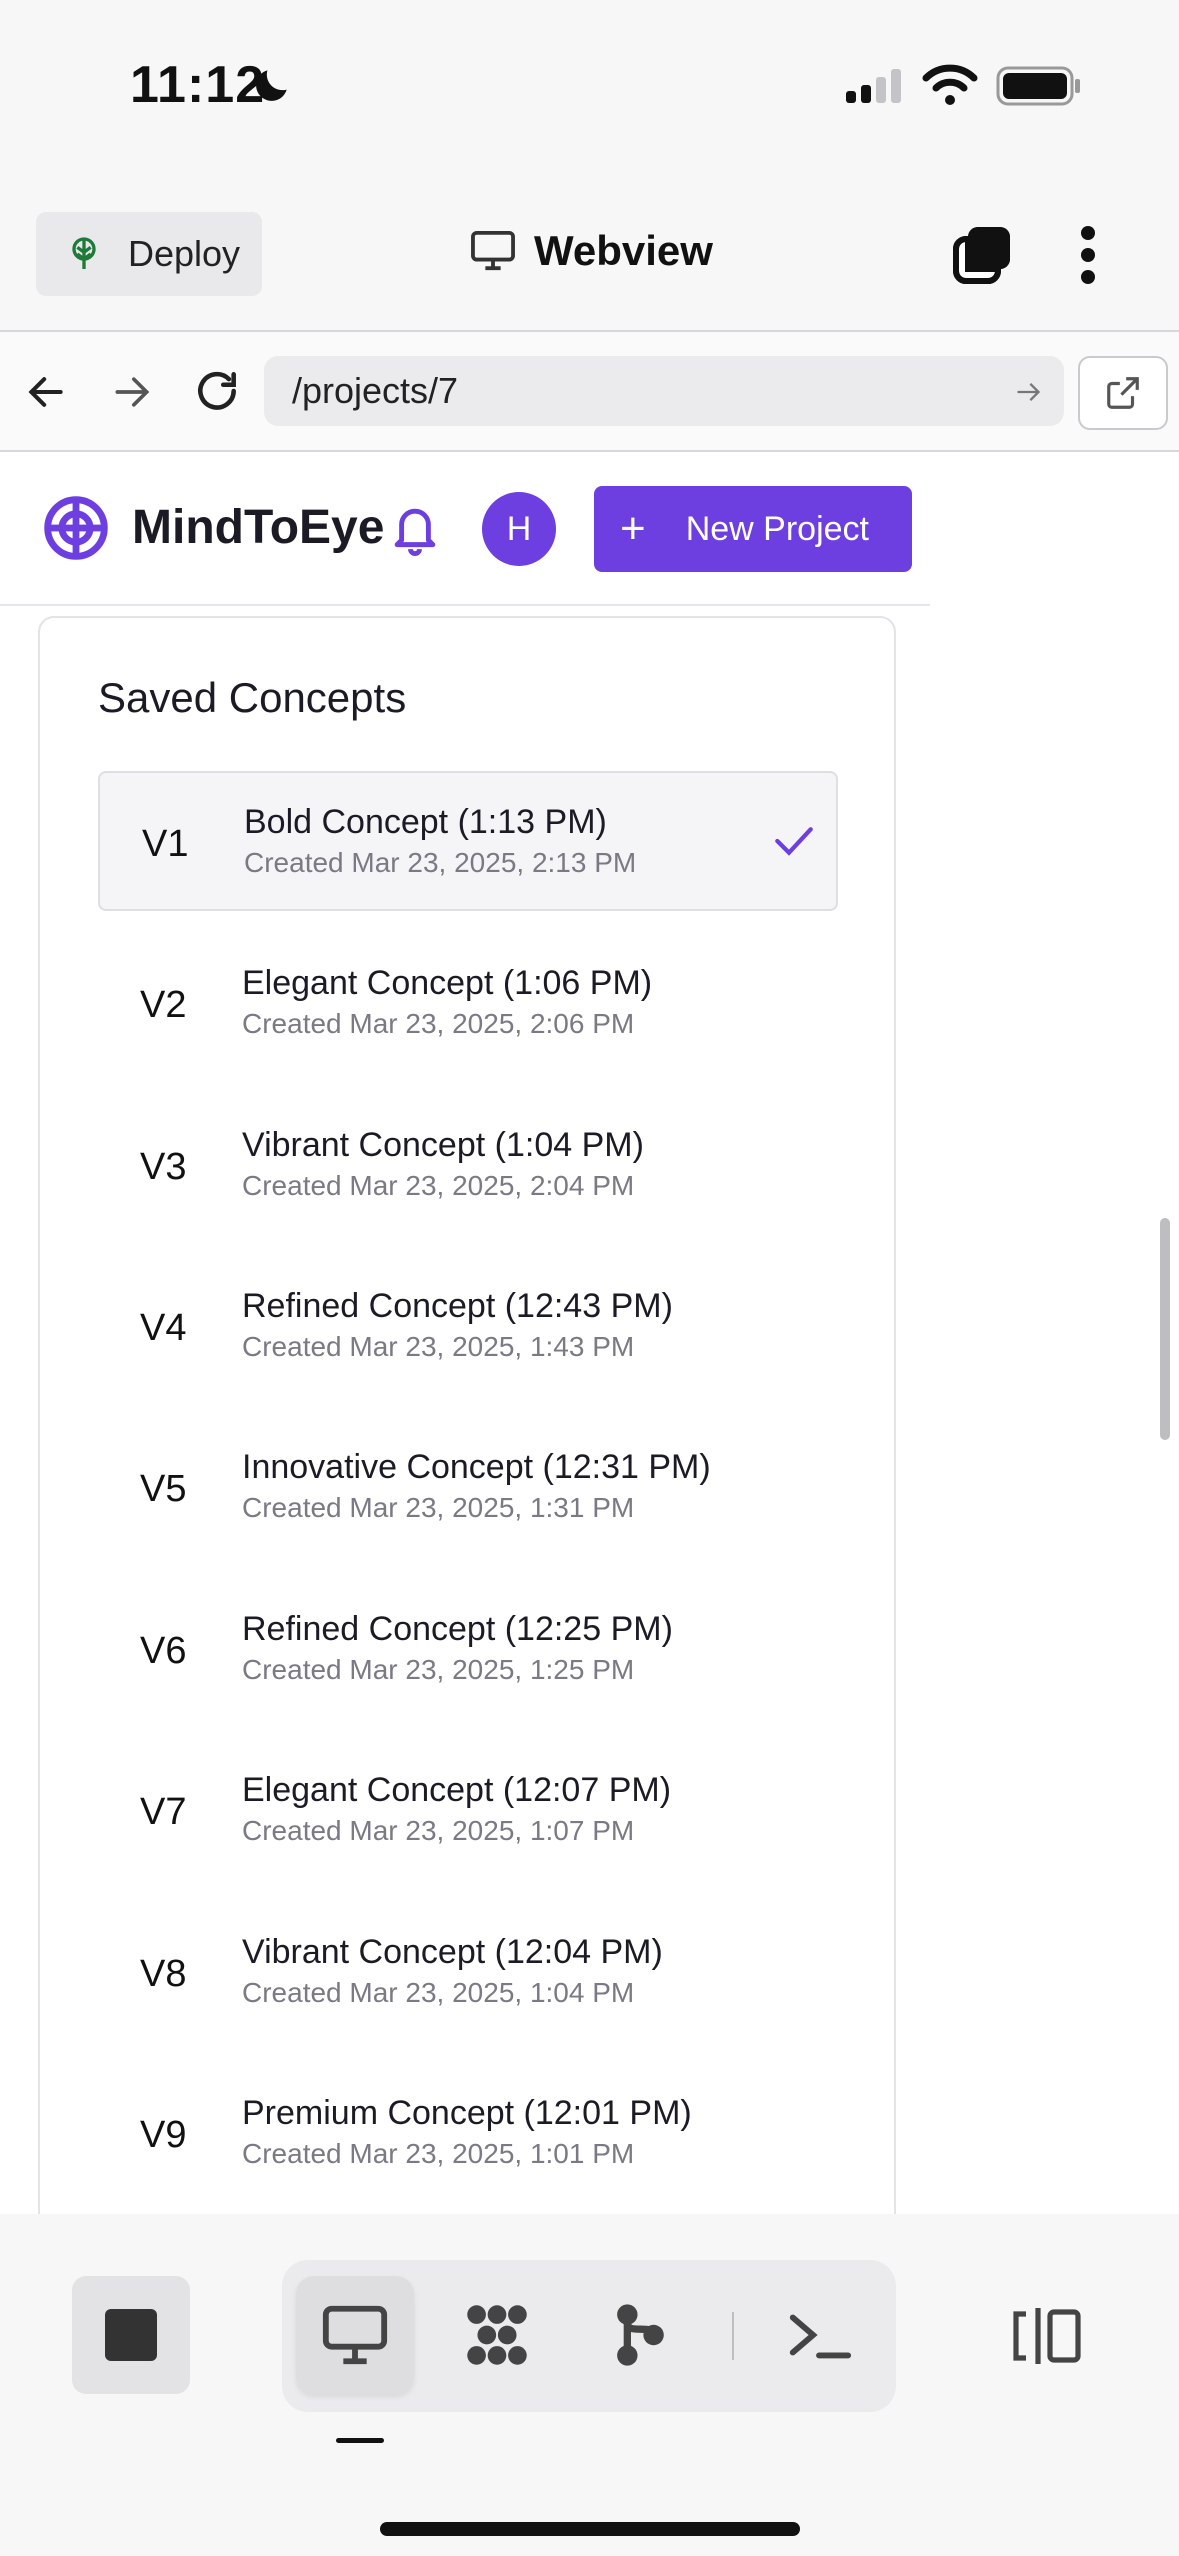 The height and width of the screenshot is (2556, 1179). What do you see at coordinates (163, 1167) in the screenshot?
I see `version-label: V3` at bounding box center [163, 1167].